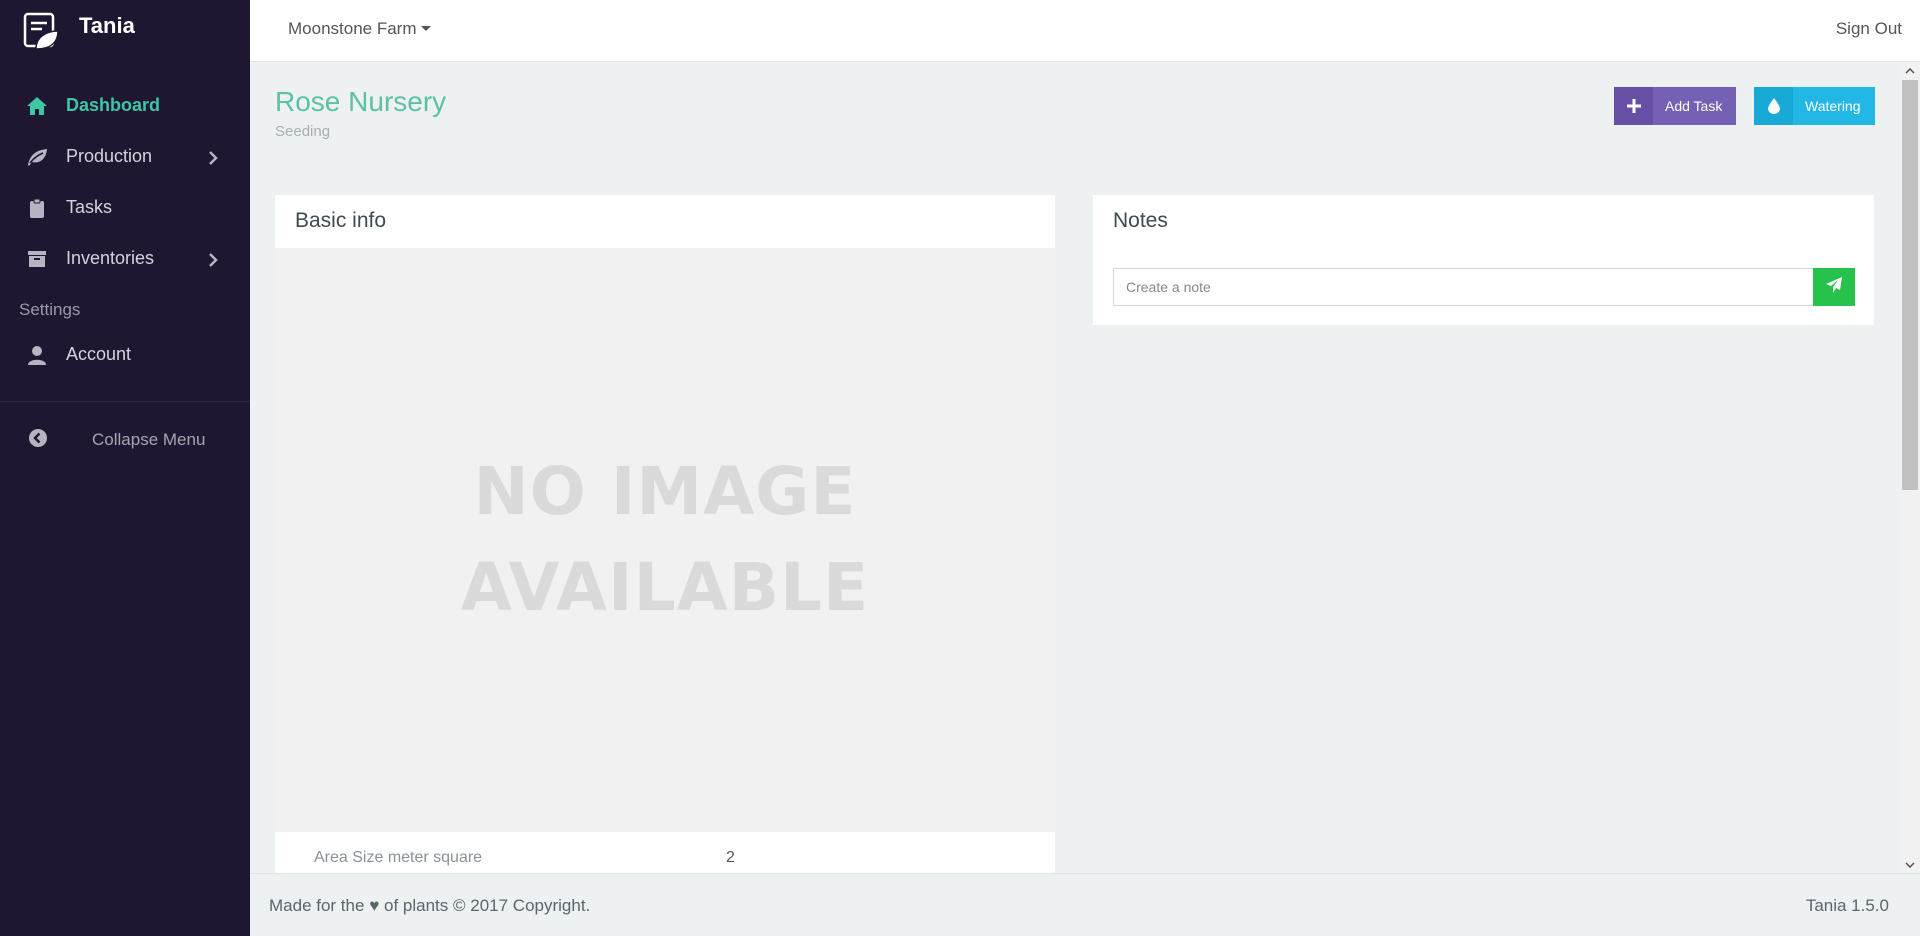 The width and height of the screenshot is (1920, 936). What do you see at coordinates (109, 156) in the screenshot?
I see `sidebar-item-label: Production` at bounding box center [109, 156].